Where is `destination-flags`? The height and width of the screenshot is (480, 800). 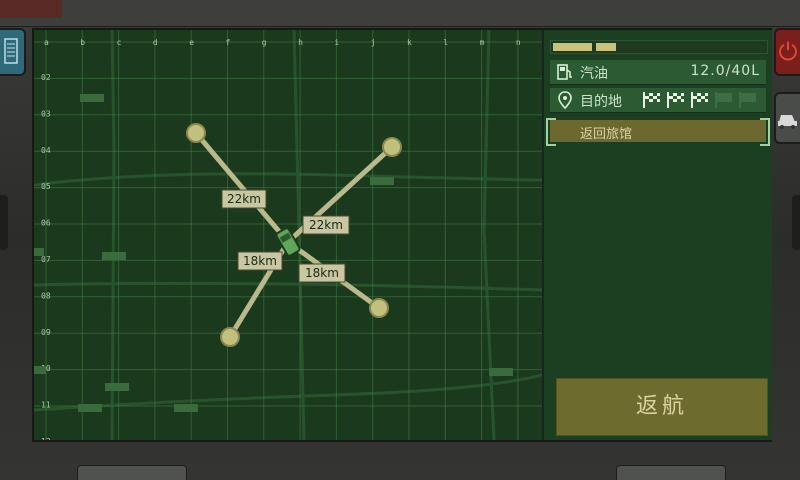
destination-flags is located at coordinates (703, 100).